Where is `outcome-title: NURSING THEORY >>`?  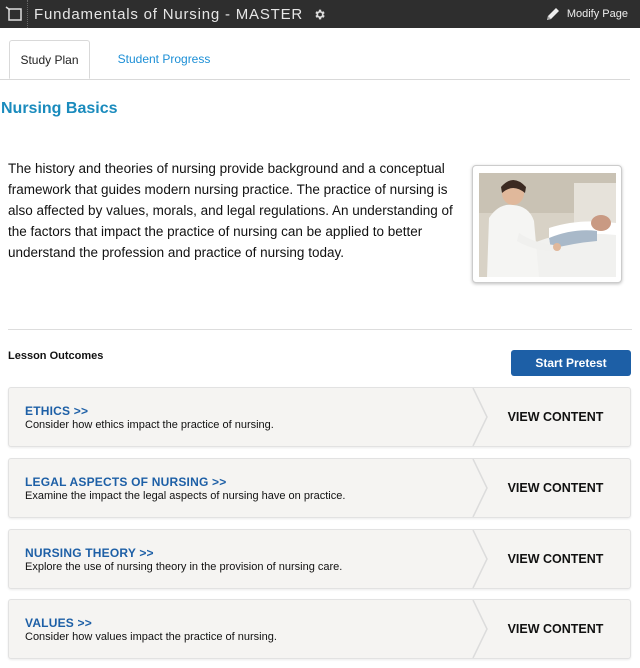
outcome-title: NURSING THEORY >> is located at coordinates (89, 553).